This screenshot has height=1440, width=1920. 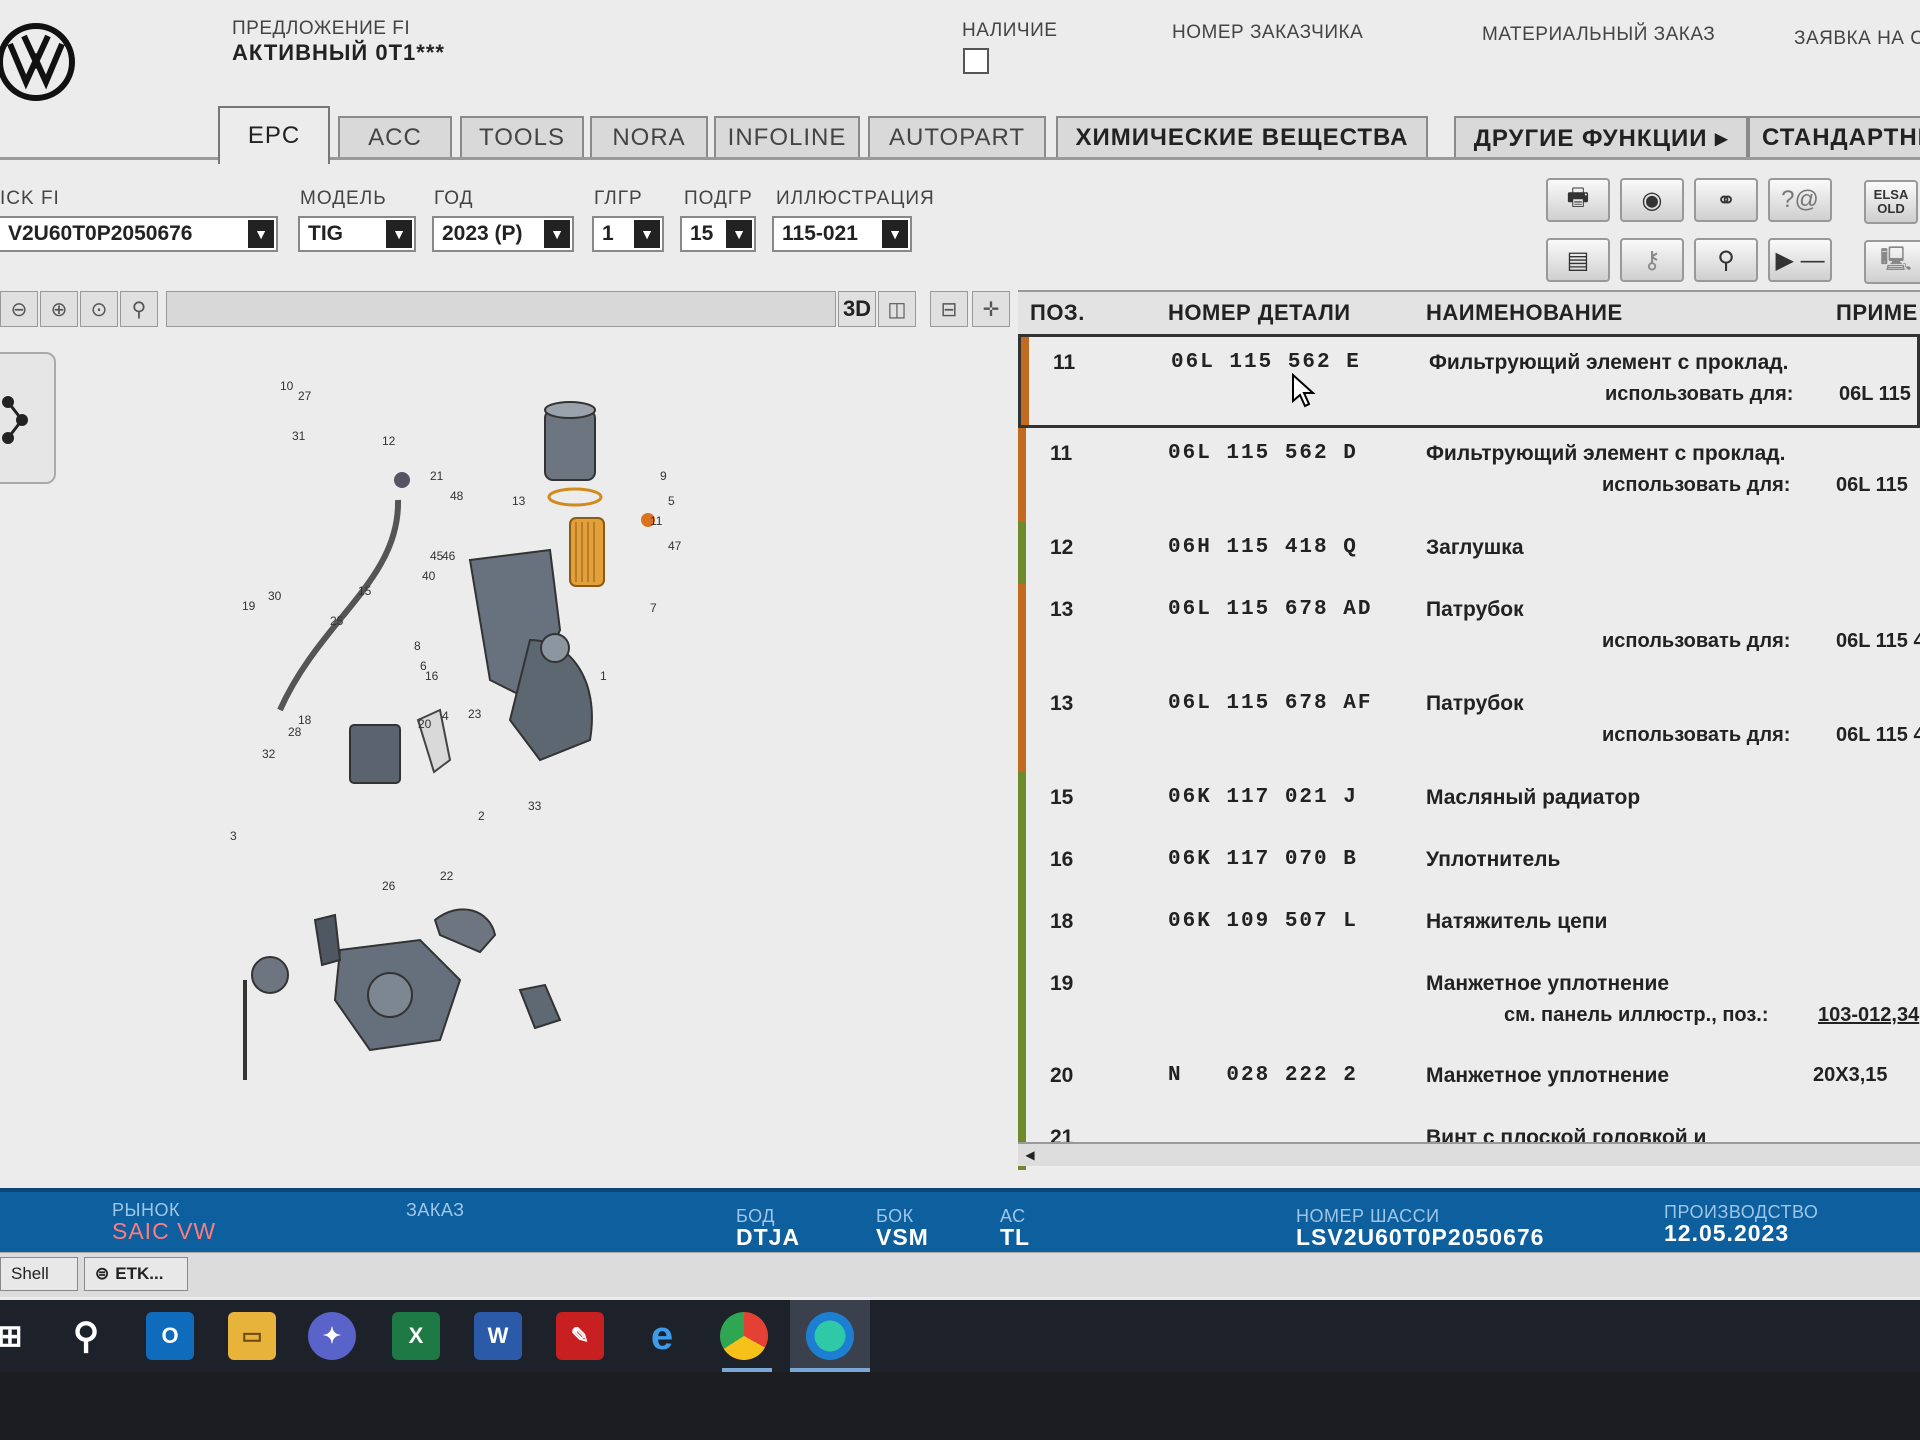 I want to click on tab-nora: NORA, so click(x=649, y=137).